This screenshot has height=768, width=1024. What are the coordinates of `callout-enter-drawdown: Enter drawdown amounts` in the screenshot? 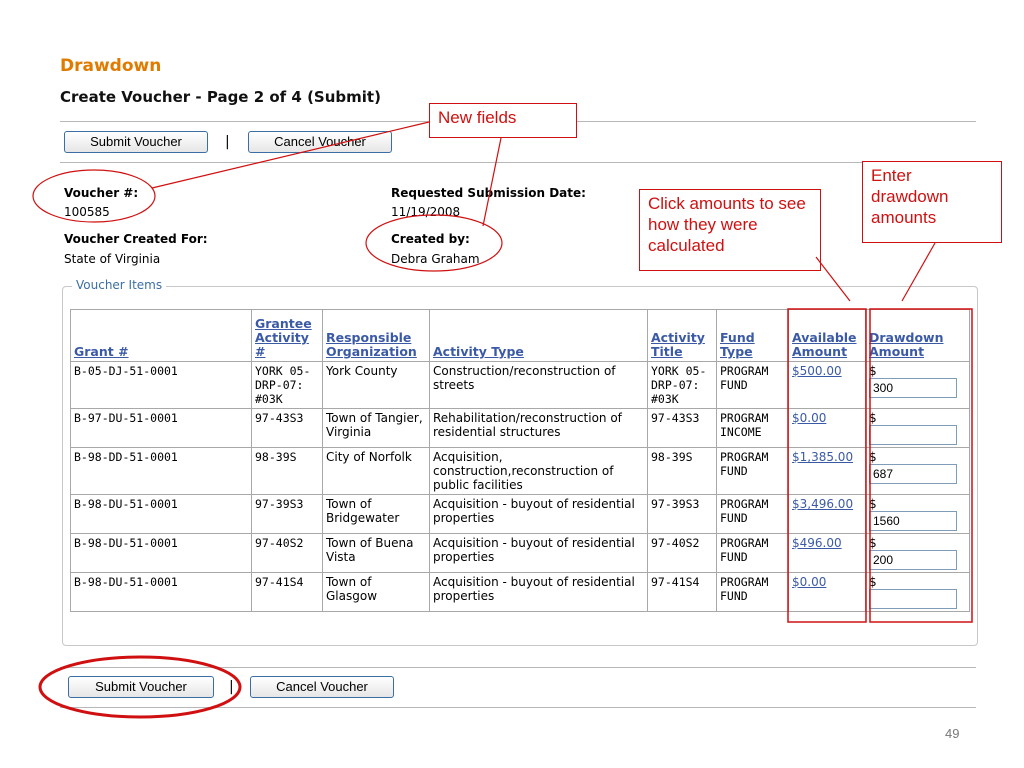 It's located at (932, 202).